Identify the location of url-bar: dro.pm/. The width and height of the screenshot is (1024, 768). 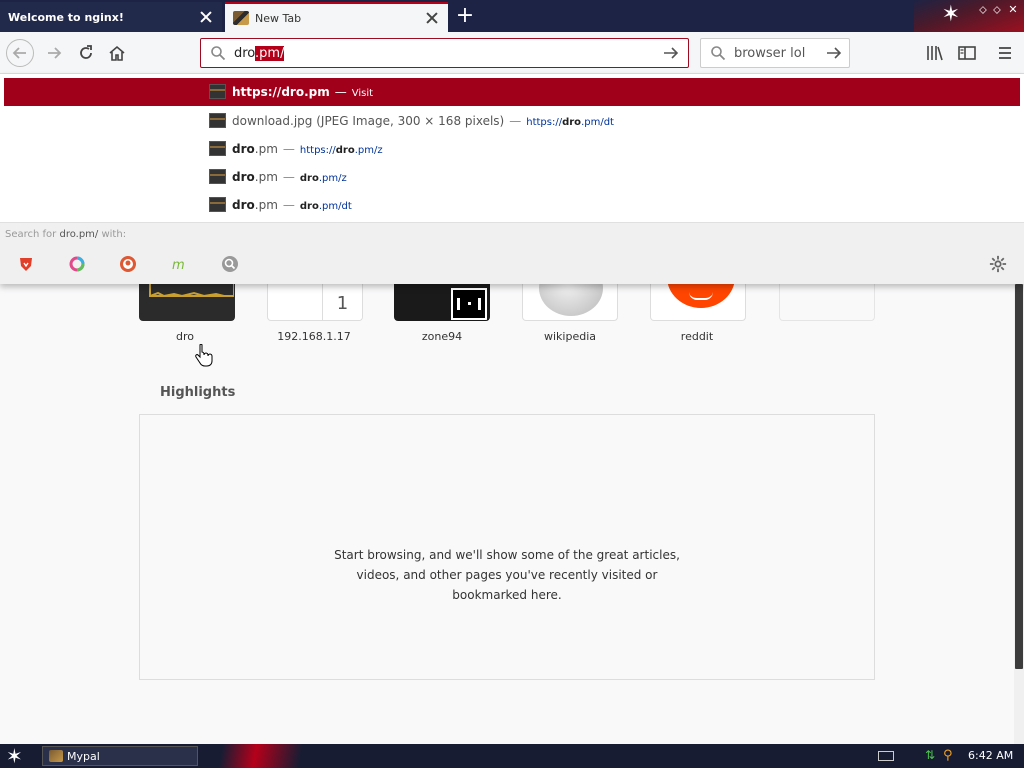
(444, 53).